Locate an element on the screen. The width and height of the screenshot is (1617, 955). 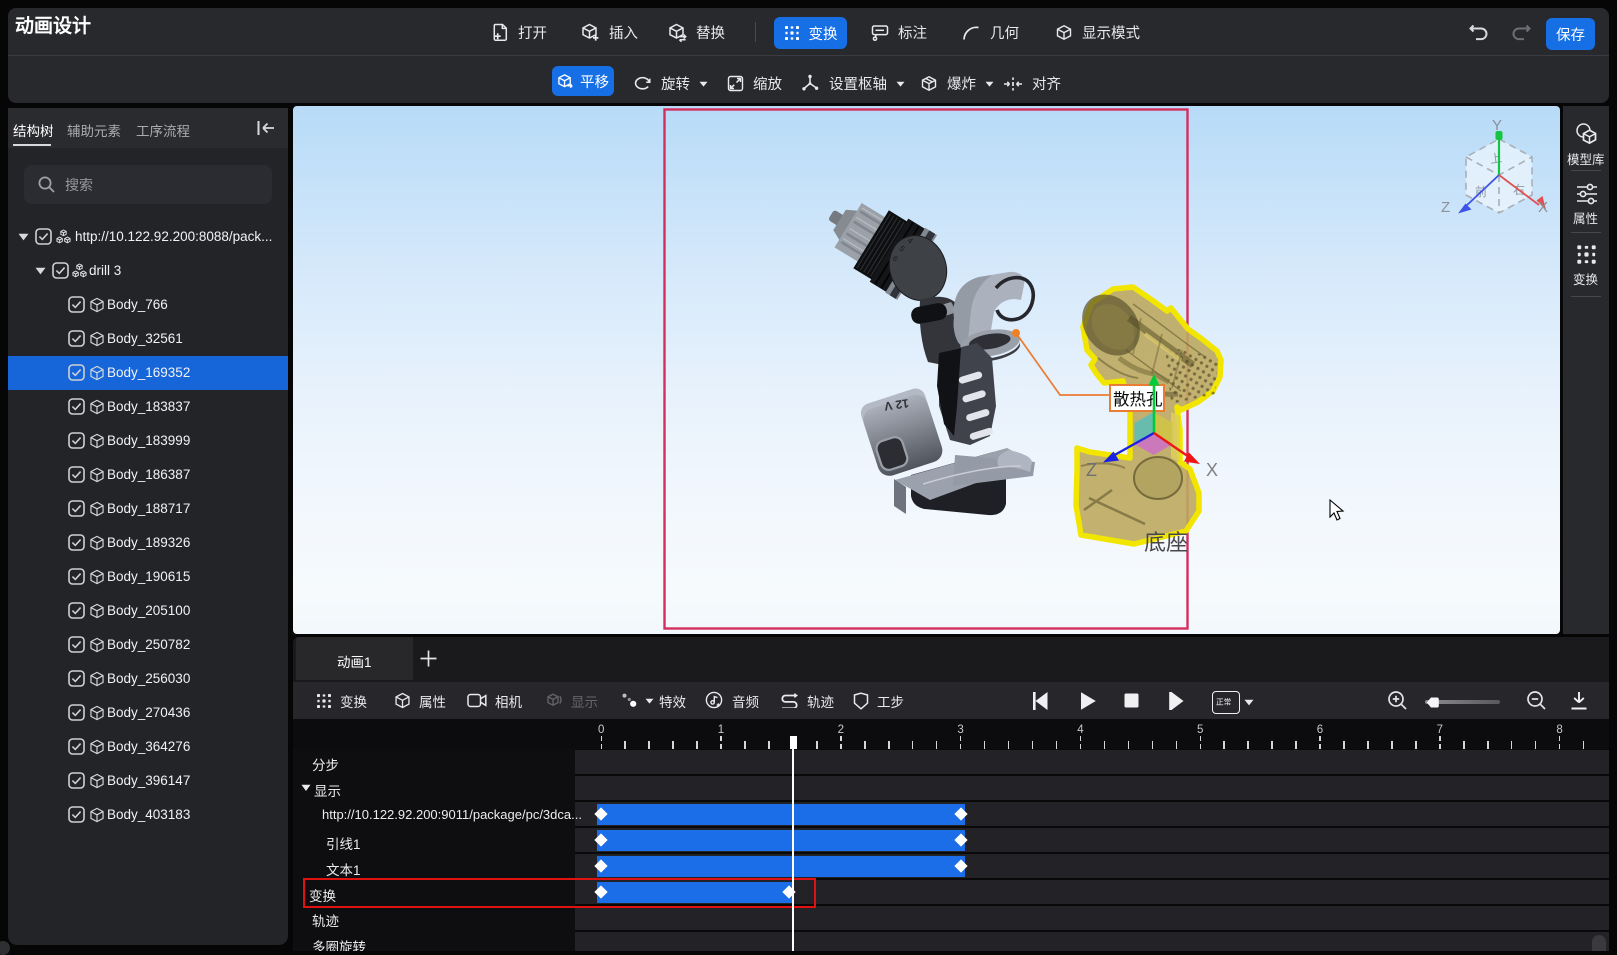
svg-text: 底座 is located at coordinates (1166, 542).